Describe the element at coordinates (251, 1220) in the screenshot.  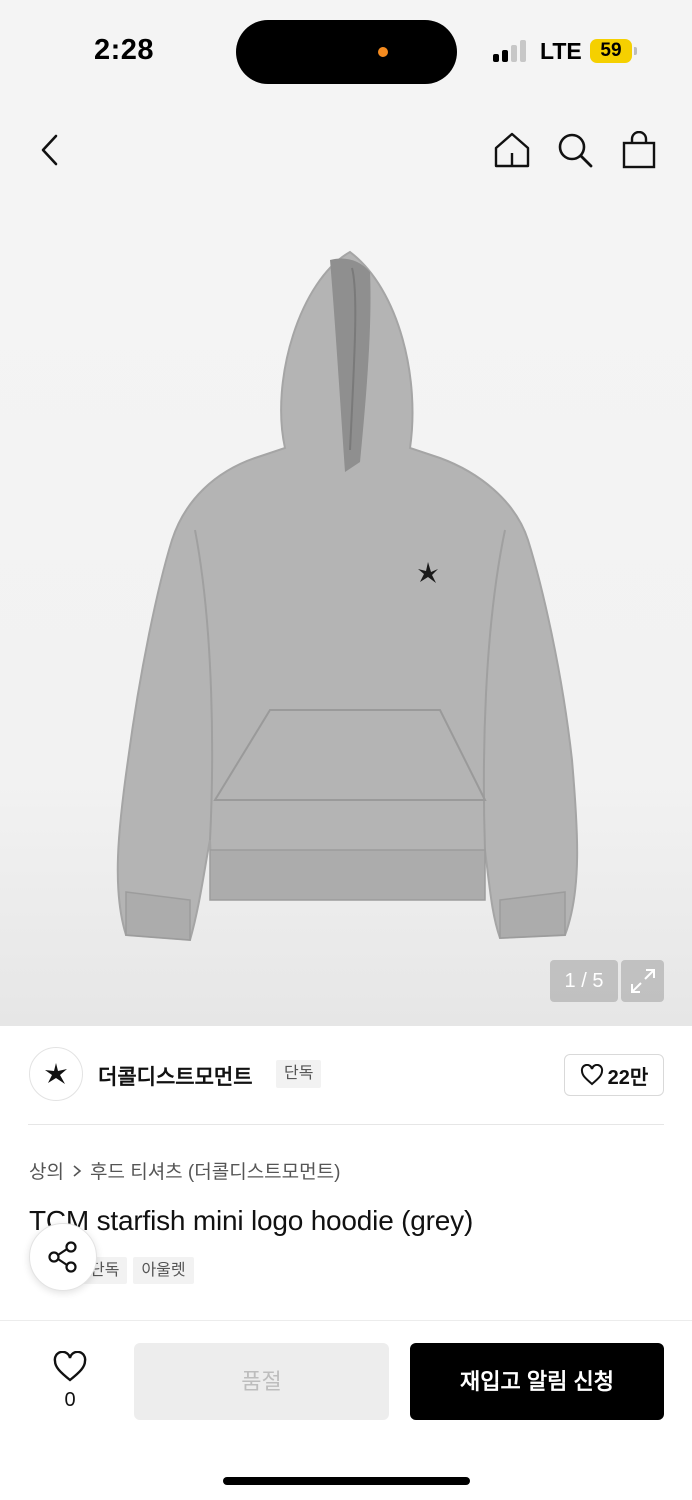
I see `product-title: TCM starfish mini logo hoodie (grey)` at that location.